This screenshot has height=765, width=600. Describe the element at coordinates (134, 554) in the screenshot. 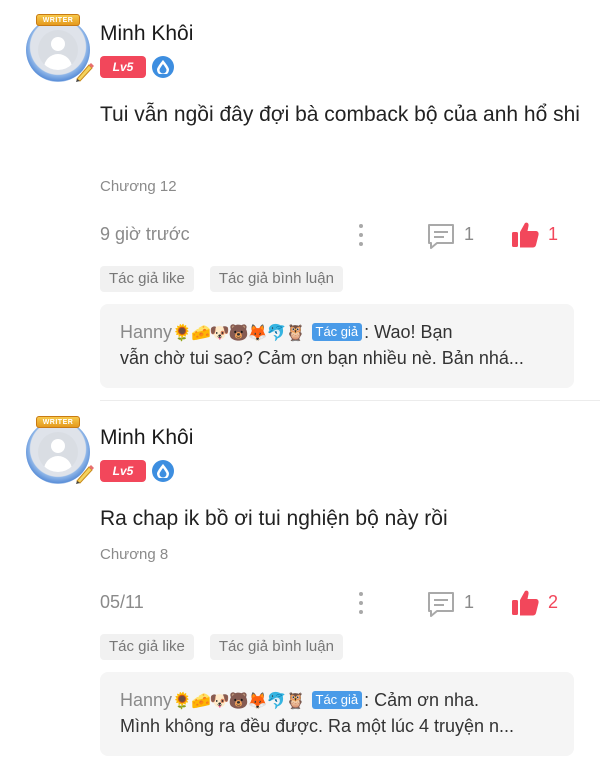

I see `chapter-label: Chương 8` at that location.